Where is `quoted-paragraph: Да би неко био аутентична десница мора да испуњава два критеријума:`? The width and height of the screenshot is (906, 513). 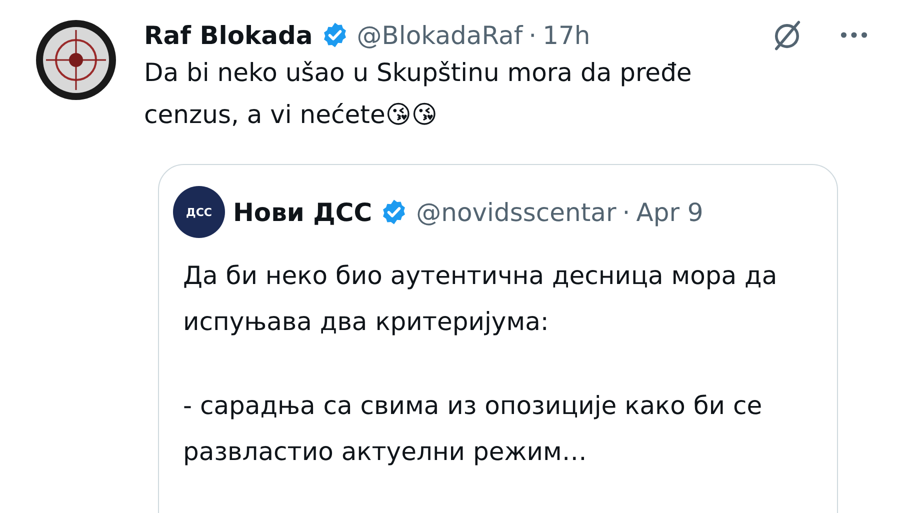 quoted-paragraph: Да би неко био аутентична десница мора да испуњава два критеријума: is located at coordinates (480, 299).